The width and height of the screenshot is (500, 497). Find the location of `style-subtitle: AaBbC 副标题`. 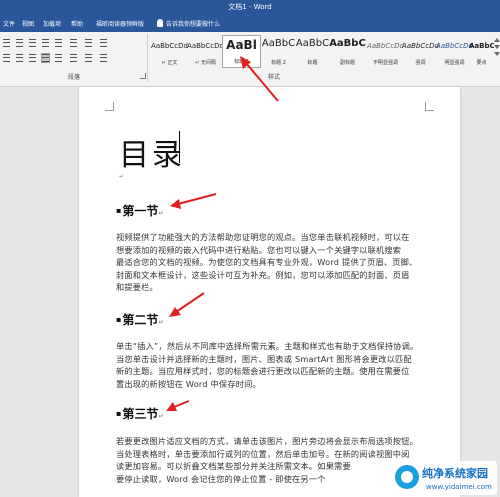

style-subtitle: AaBbC 副标题 is located at coordinates (347, 51).